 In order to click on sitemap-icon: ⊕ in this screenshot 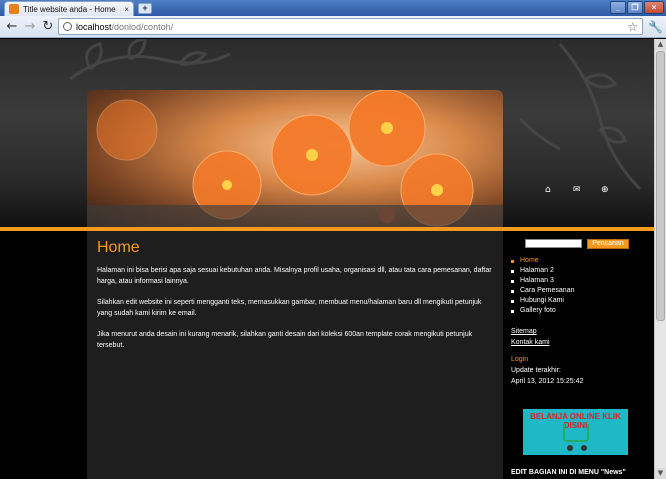, I will do `click(605, 190)`.